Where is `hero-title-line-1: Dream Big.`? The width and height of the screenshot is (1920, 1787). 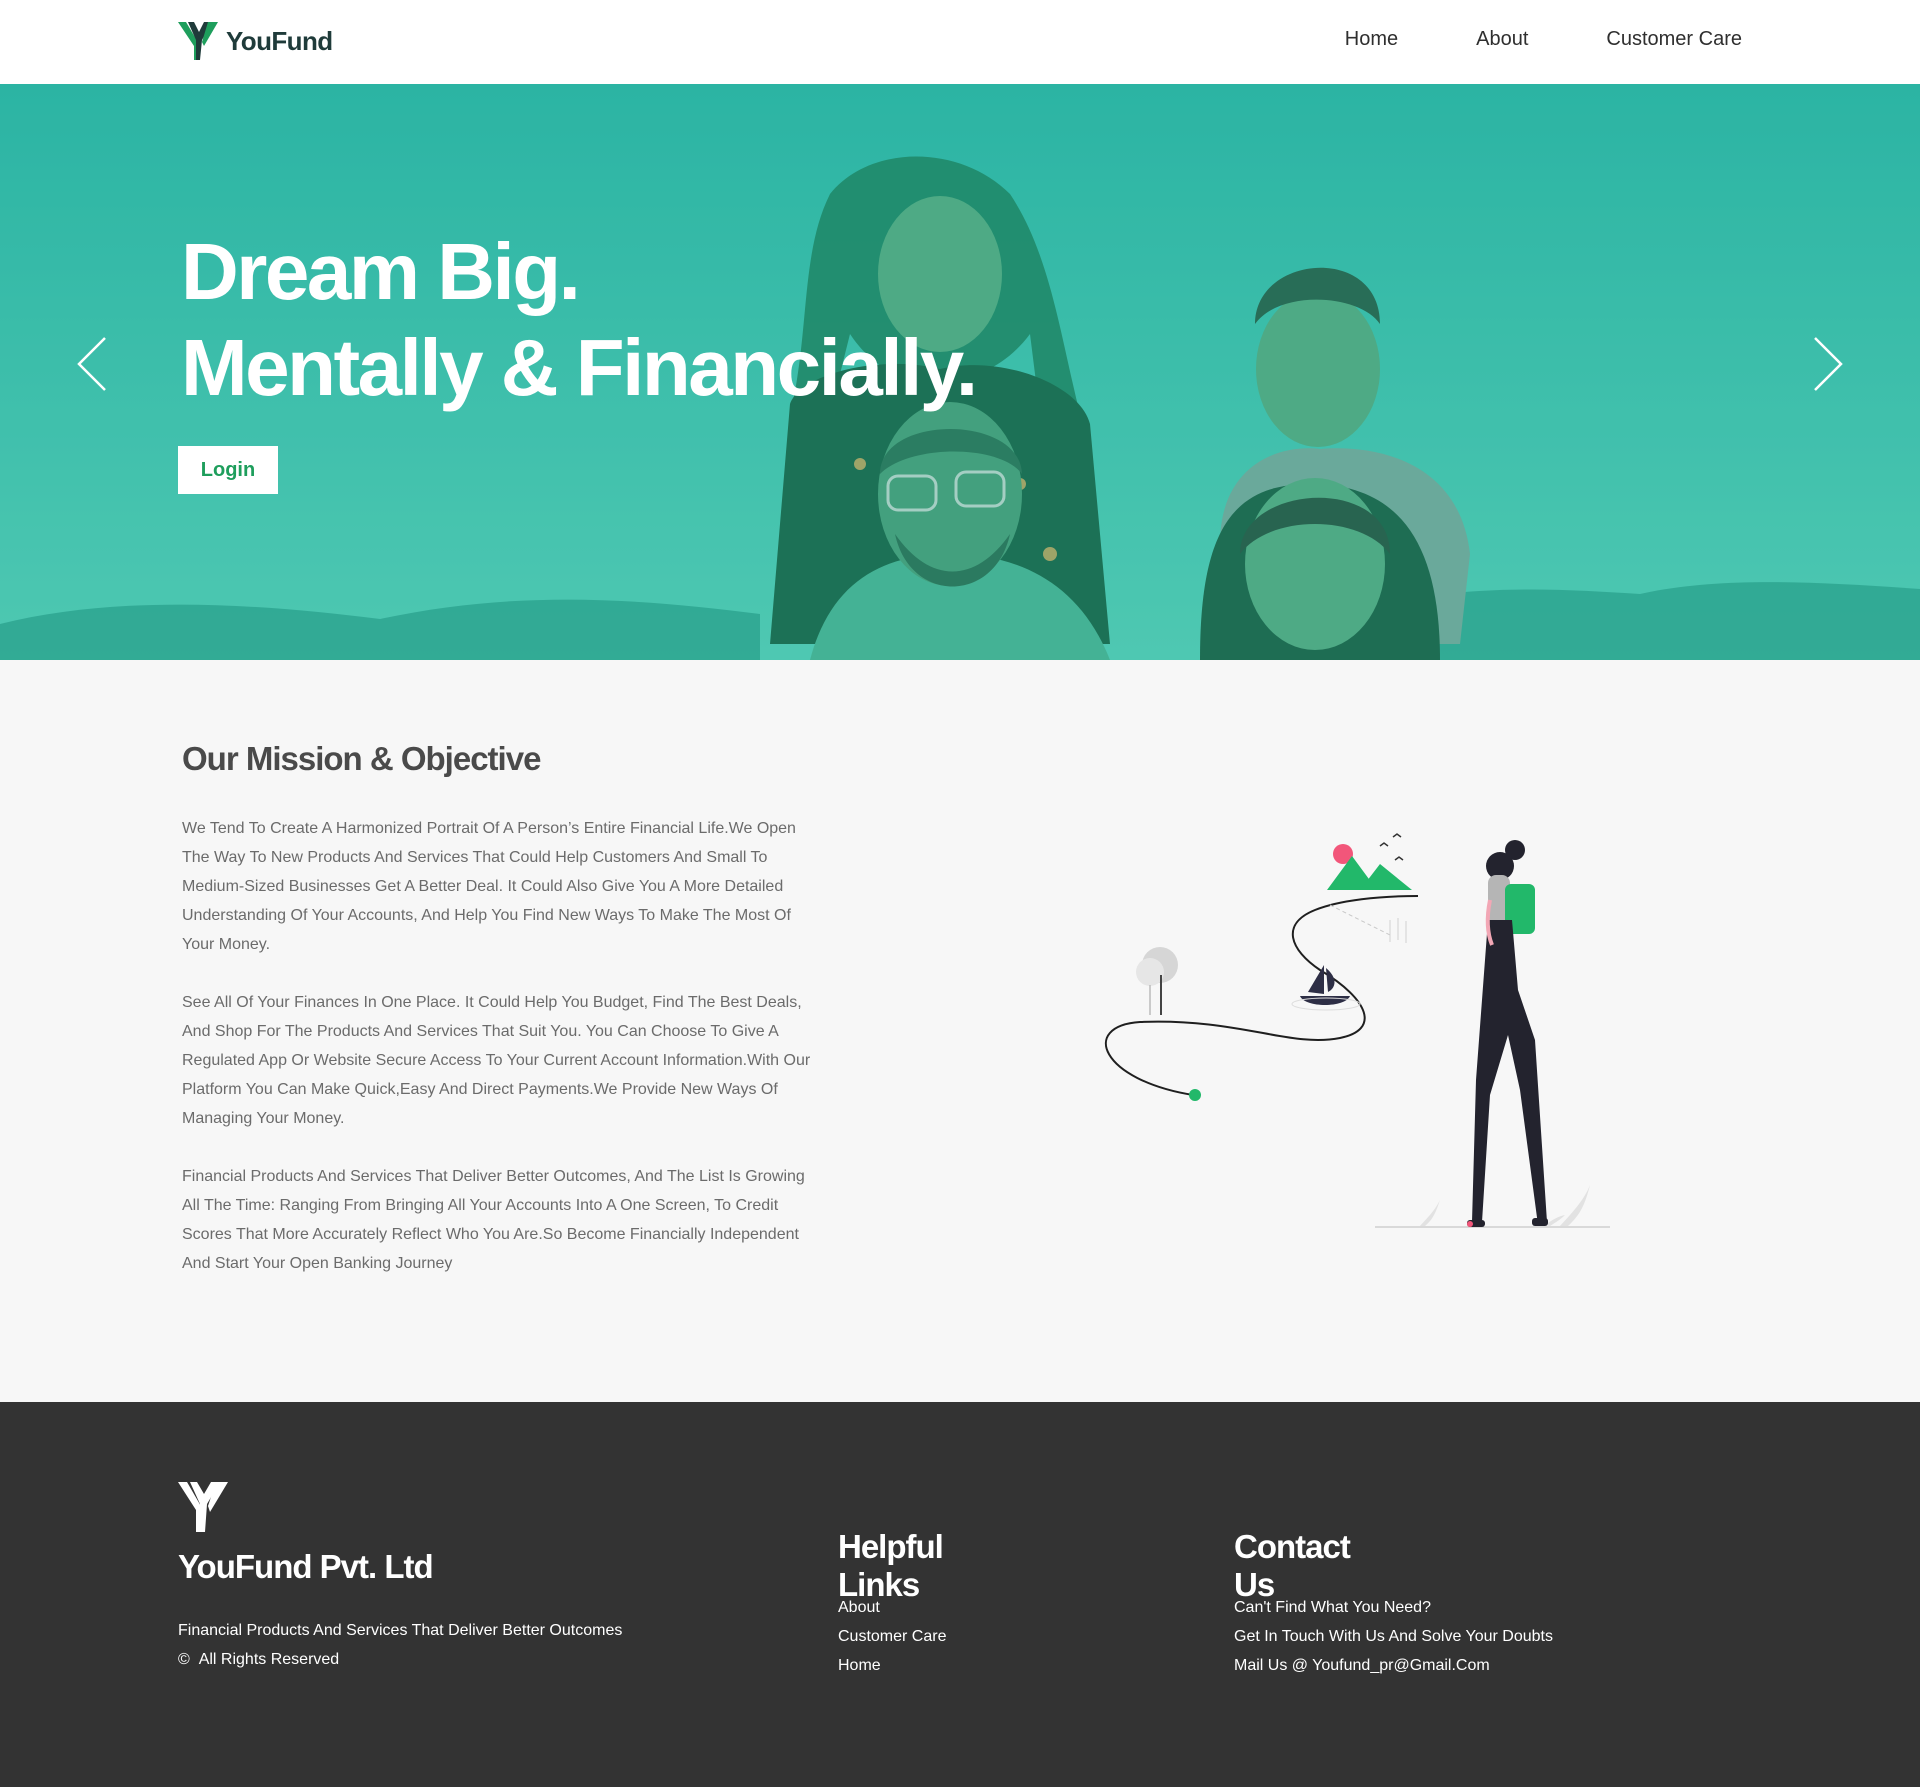 hero-title-line-1: Dream Big. is located at coordinates (381, 271).